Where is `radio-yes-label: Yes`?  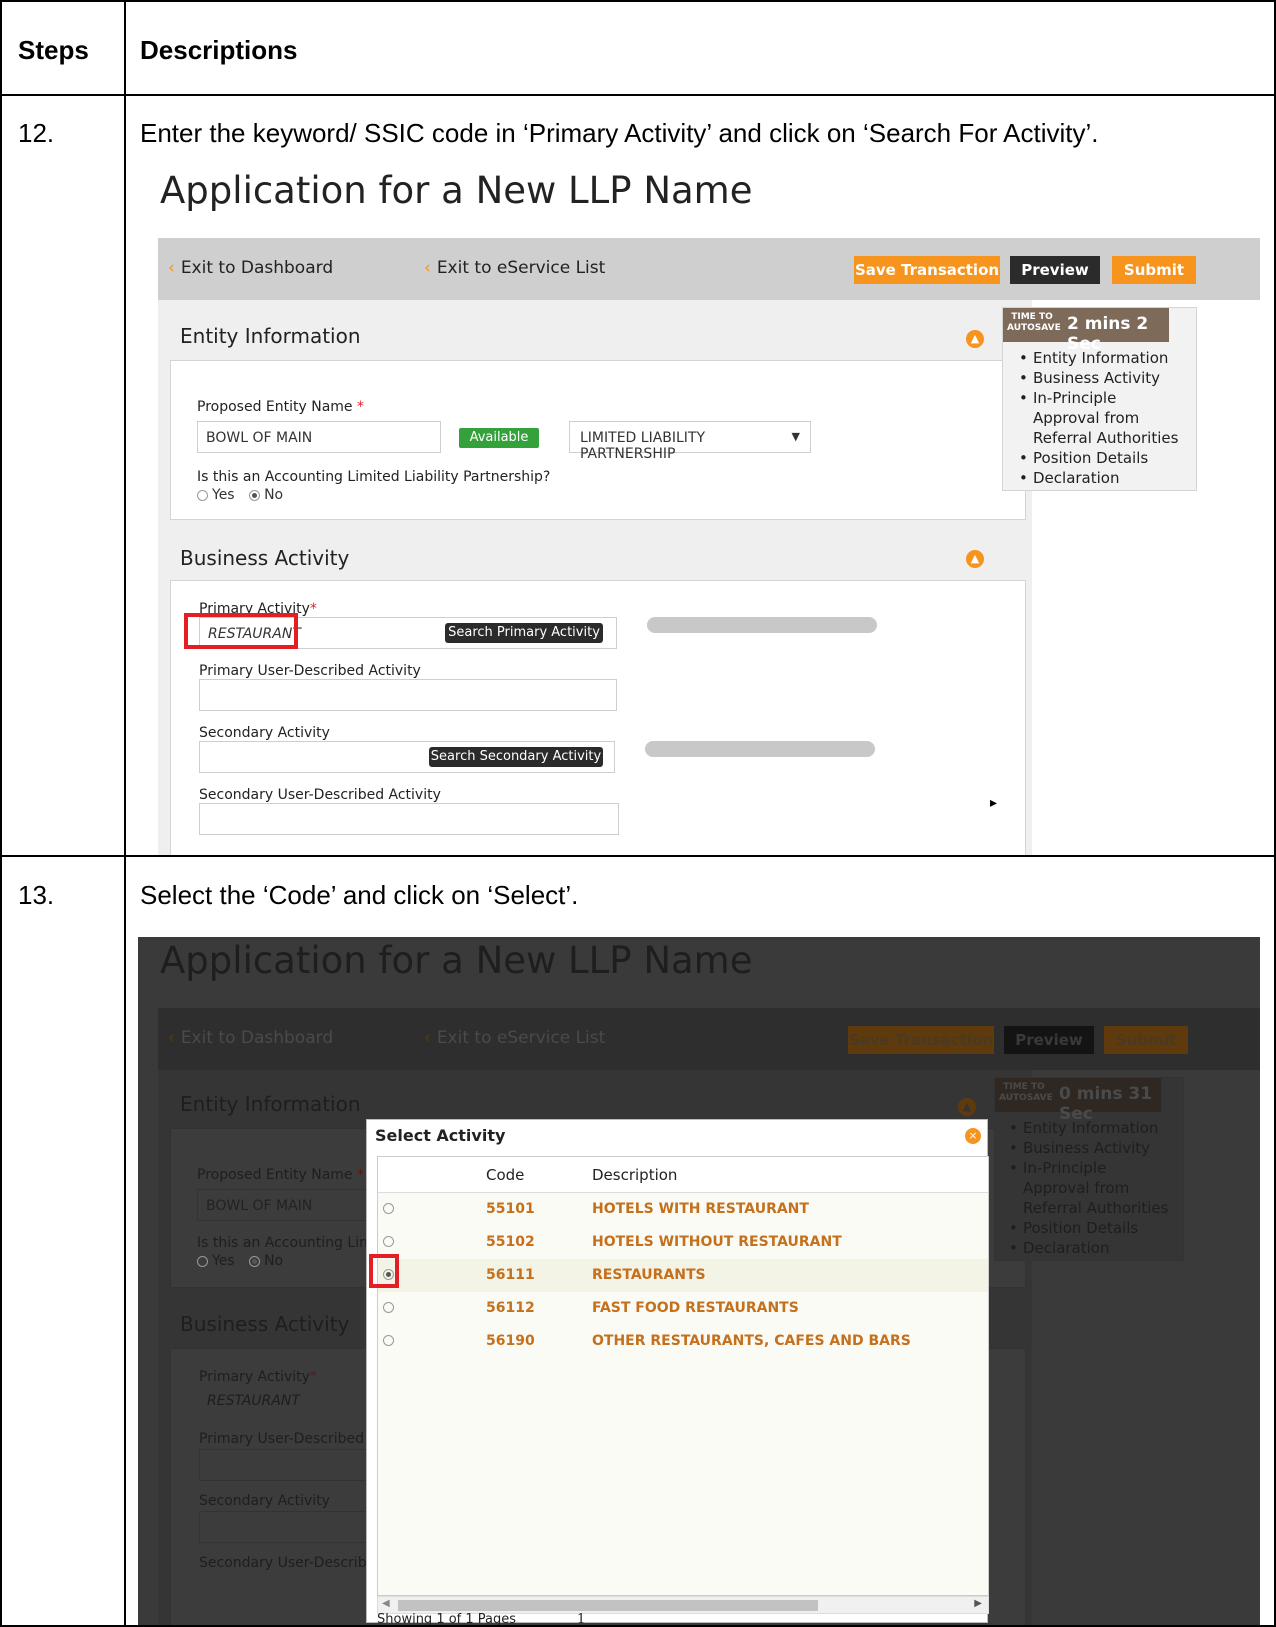 radio-yes-label: Yes is located at coordinates (223, 495).